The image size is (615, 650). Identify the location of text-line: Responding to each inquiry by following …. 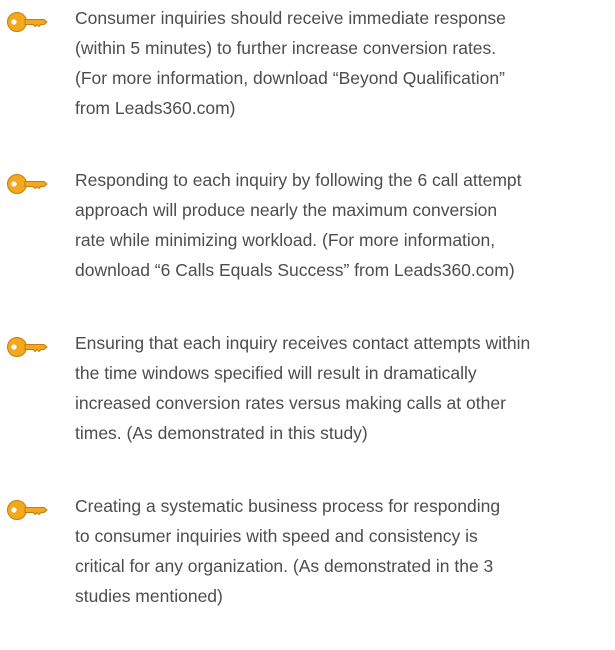
(298, 180).